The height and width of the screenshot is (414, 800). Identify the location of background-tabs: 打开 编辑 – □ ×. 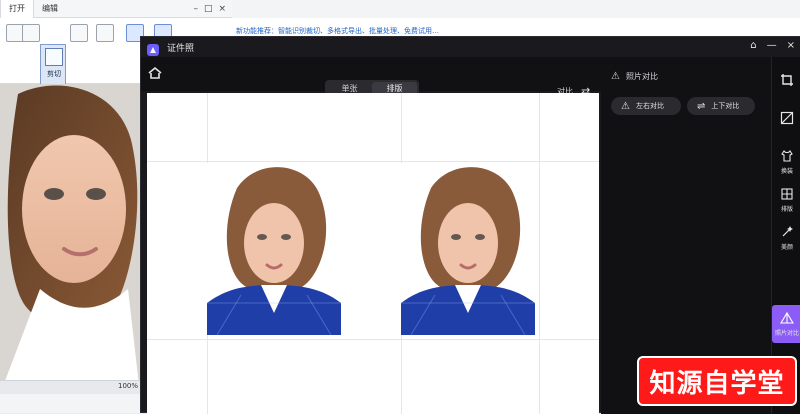
(116, 9).